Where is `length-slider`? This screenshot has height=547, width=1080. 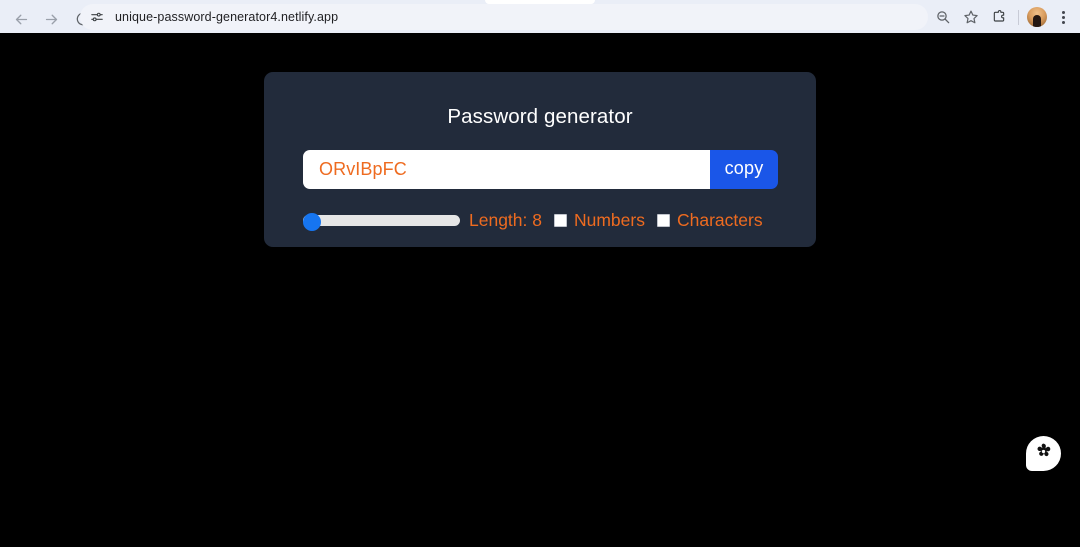
length-slider is located at coordinates (381, 222).